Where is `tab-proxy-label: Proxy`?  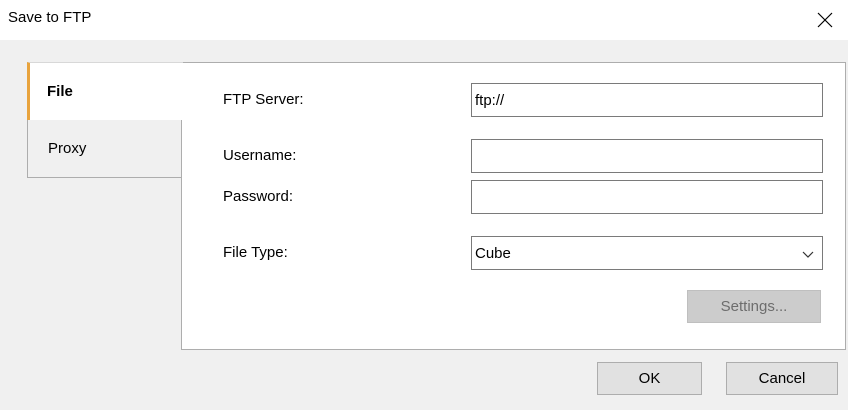 tab-proxy-label: Proxy is located at coordinates (67, 148).